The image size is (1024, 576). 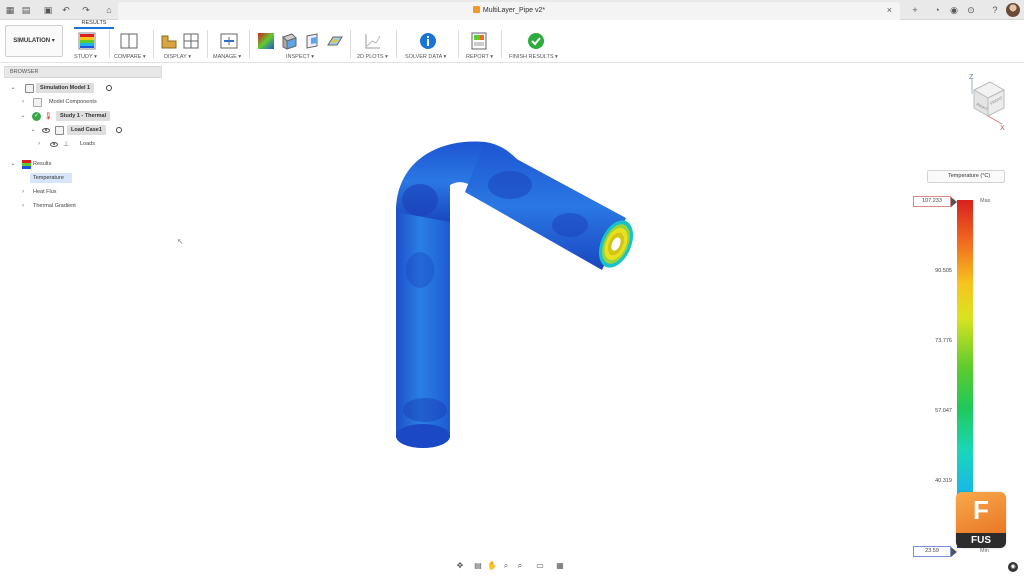 What do you see at coordinates (943, 481) in the screenshot?
I see `legend-tick: 40.319` at bounding box center [943, 481].